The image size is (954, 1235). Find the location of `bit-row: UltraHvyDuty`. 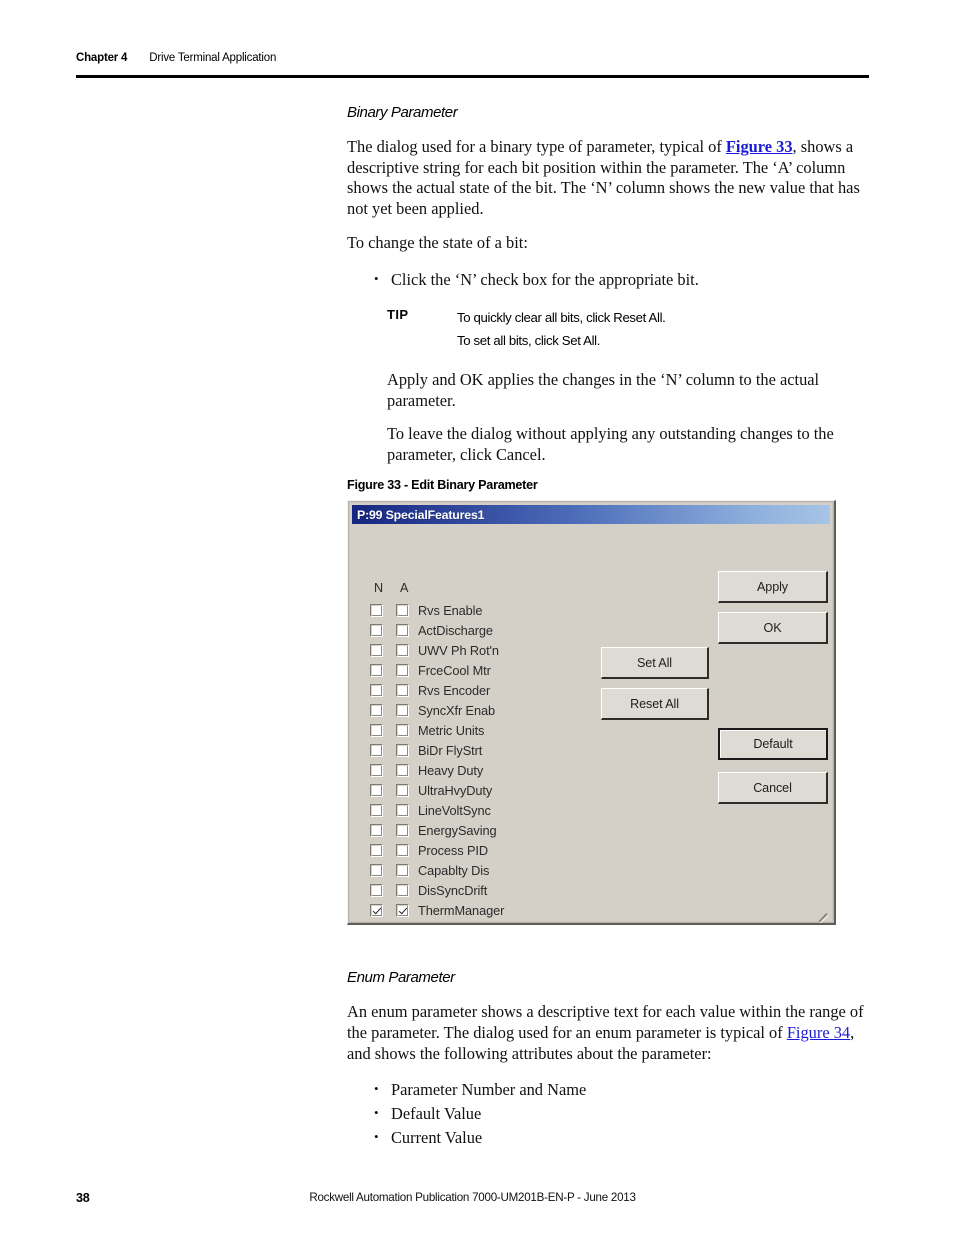

bit-row: UltraHvyDuty is located at coordinates (437, 790).